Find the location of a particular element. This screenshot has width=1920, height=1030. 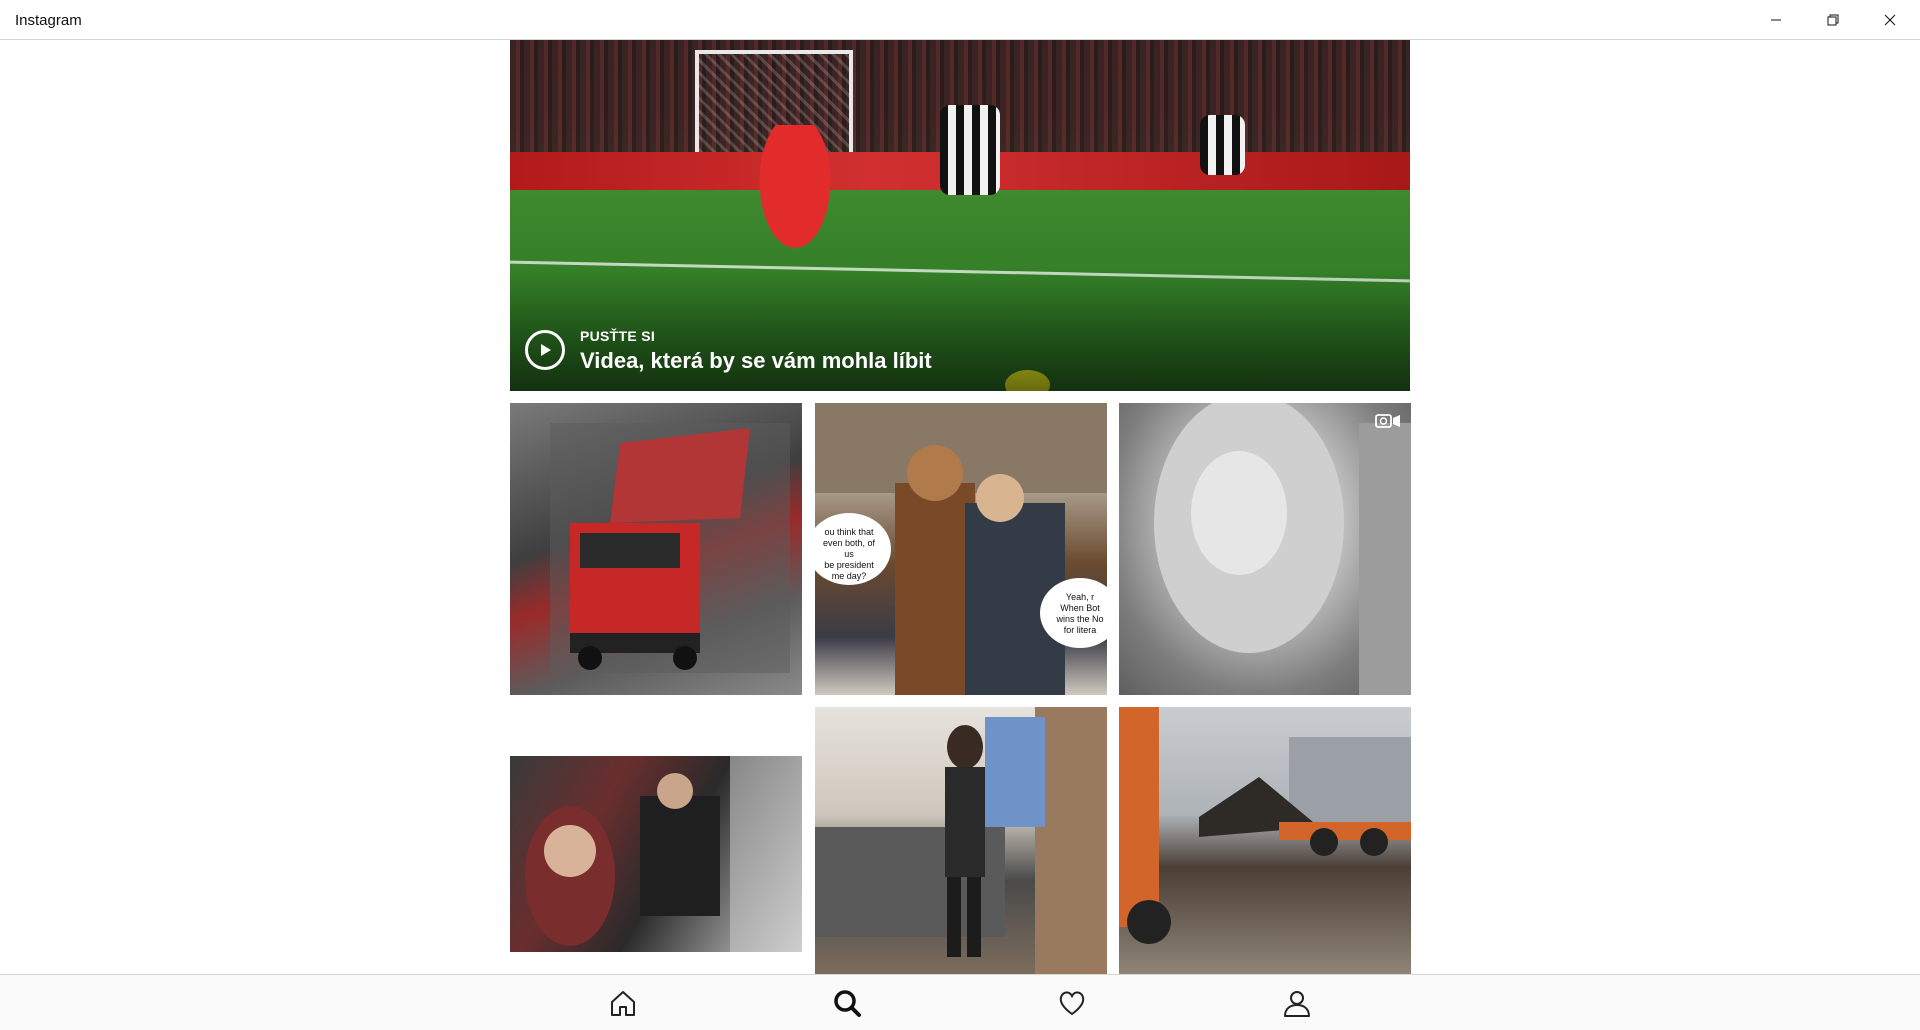

portrait-image is located at coordinates (1282, 549).